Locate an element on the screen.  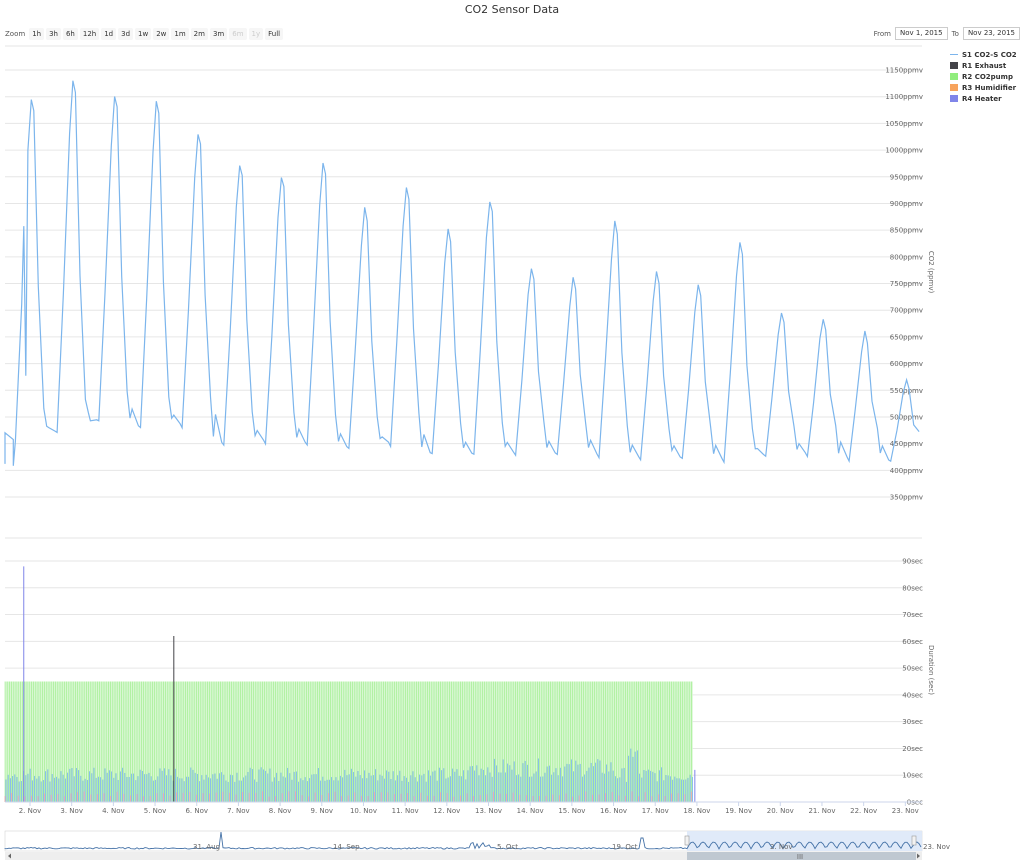
y-tick-label: 900ppmv is located at coordinates (906, 204).